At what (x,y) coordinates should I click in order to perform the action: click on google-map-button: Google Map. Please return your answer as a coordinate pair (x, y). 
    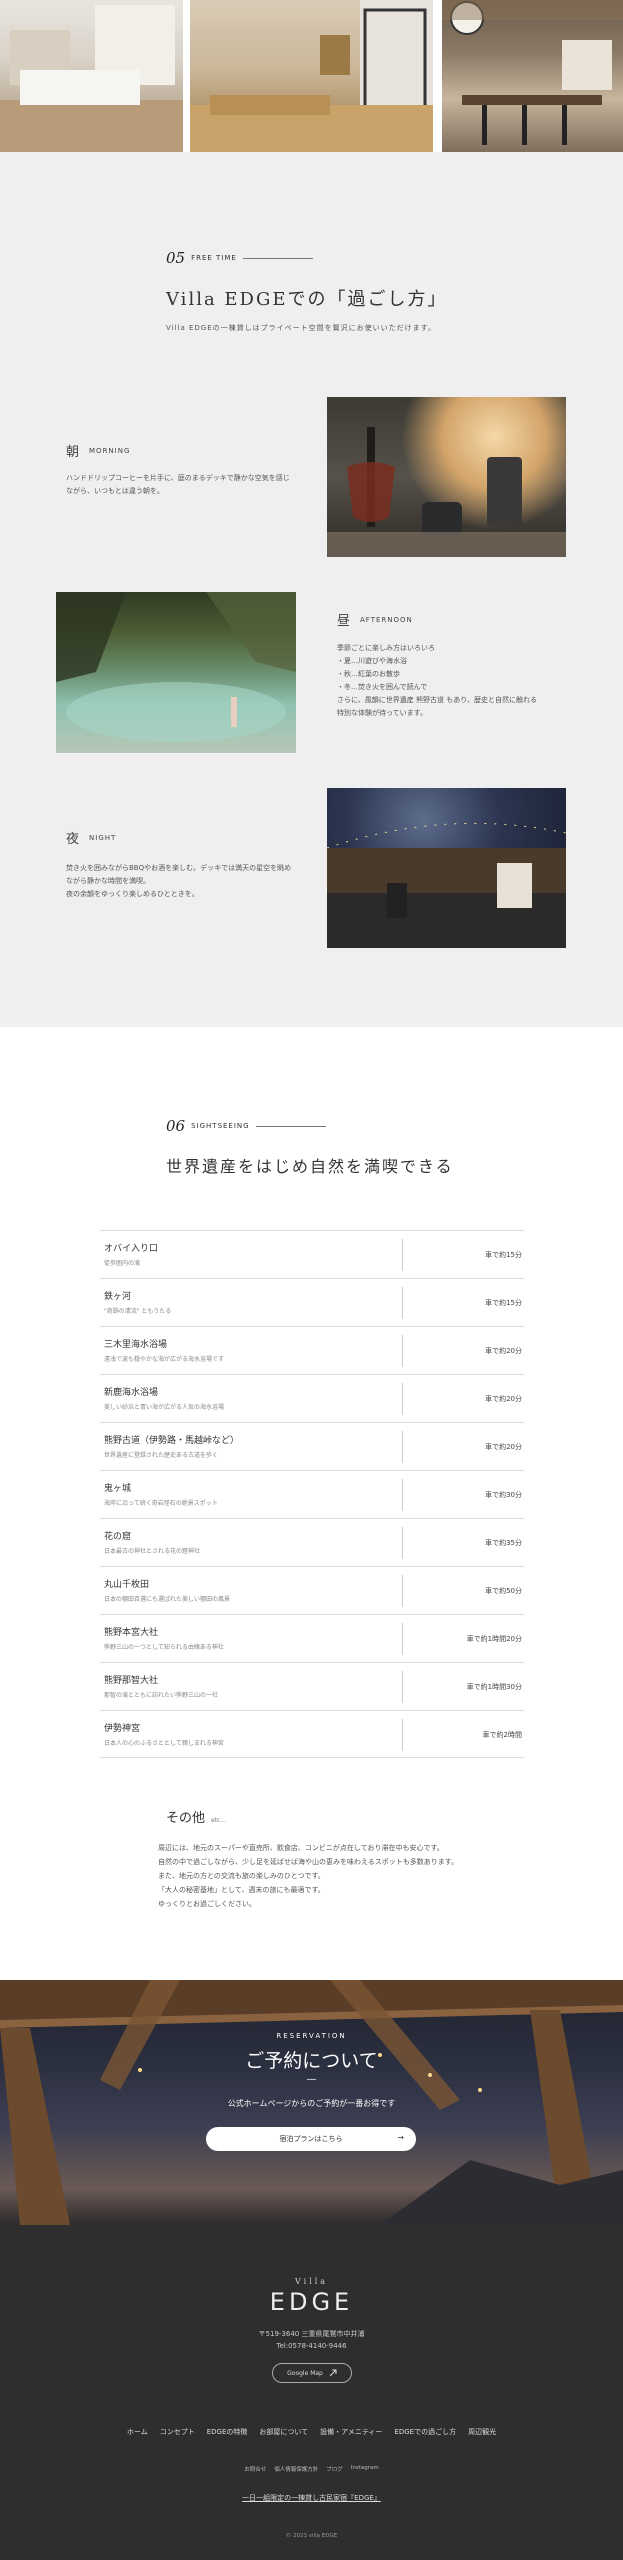
    Looking at the image, I should click on (312, 2373).